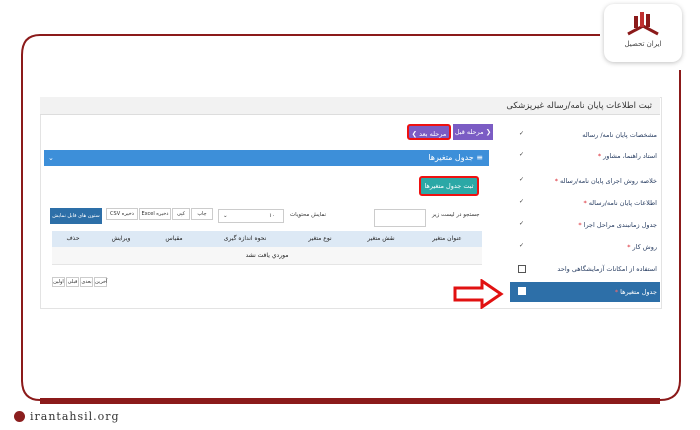  I want to click on page-size-select: ۱۰ ⌄, so click(251, 216).